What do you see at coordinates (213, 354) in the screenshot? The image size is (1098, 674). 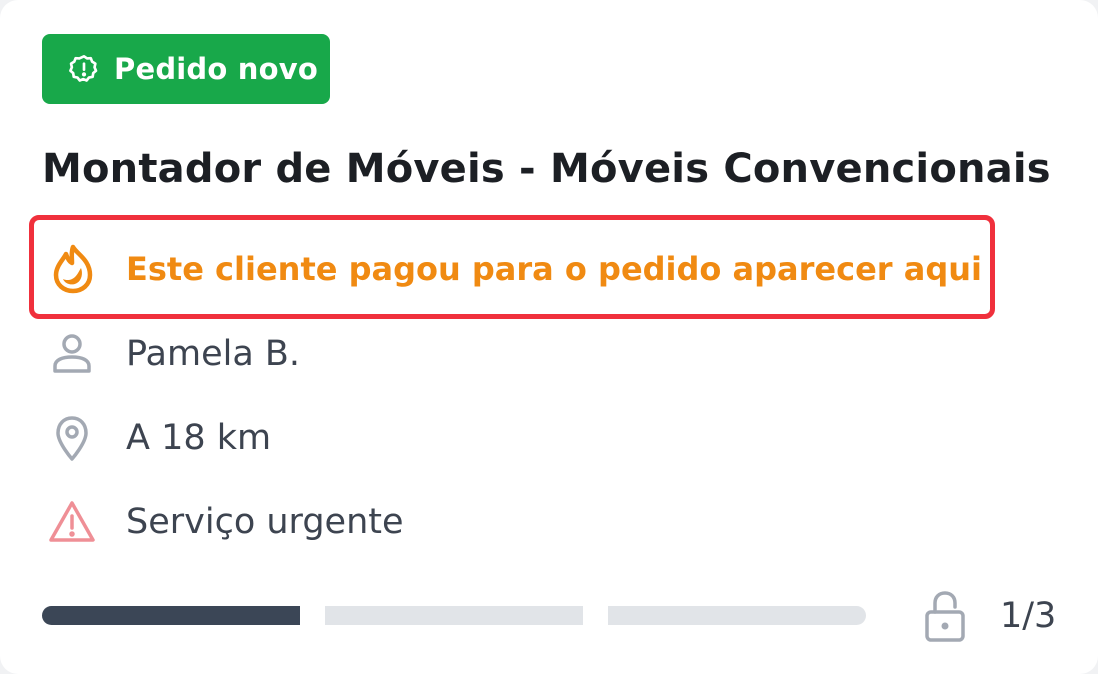 I see `client-name: Pamela B.` at bounding box center [213, 354].